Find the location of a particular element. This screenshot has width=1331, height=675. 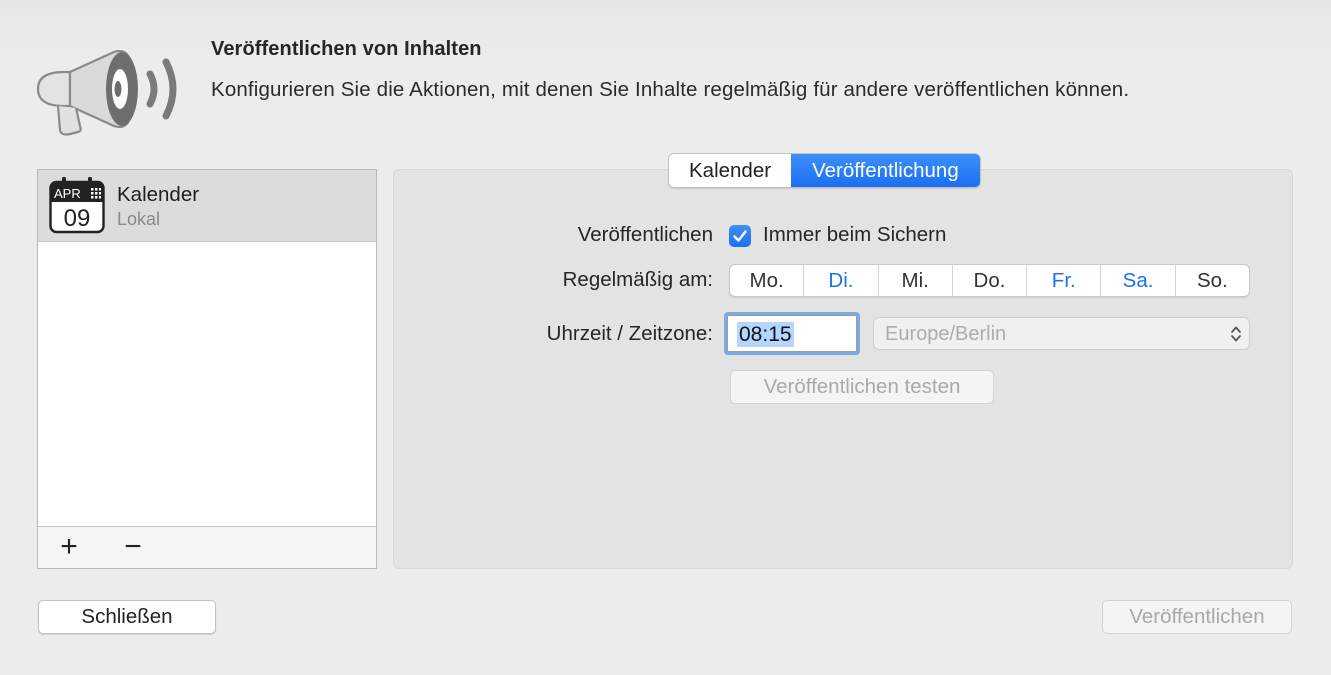

tab-bar: Kalender Veröffentlichung is located at coordinates (824, 170).